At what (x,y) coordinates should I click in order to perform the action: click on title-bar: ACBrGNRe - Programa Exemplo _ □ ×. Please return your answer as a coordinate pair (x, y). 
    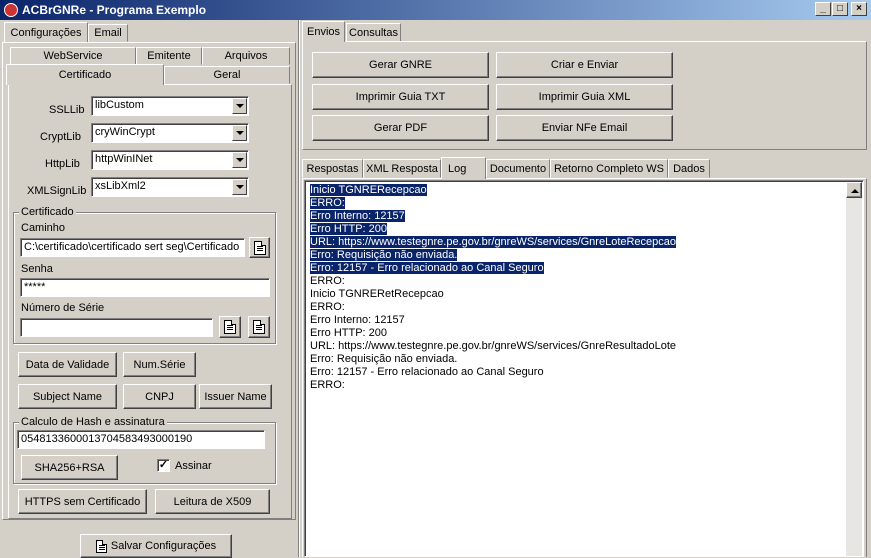
    Looking at the image, I should click on (435, 10).